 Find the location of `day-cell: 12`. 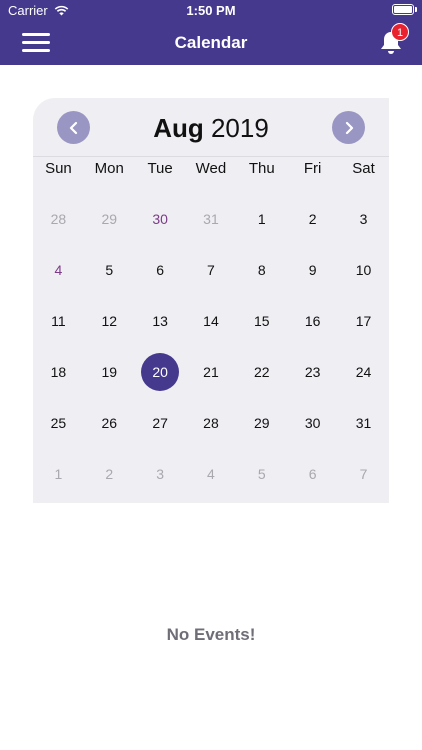

day-cell: 12 is located at coordinates (109, 320).